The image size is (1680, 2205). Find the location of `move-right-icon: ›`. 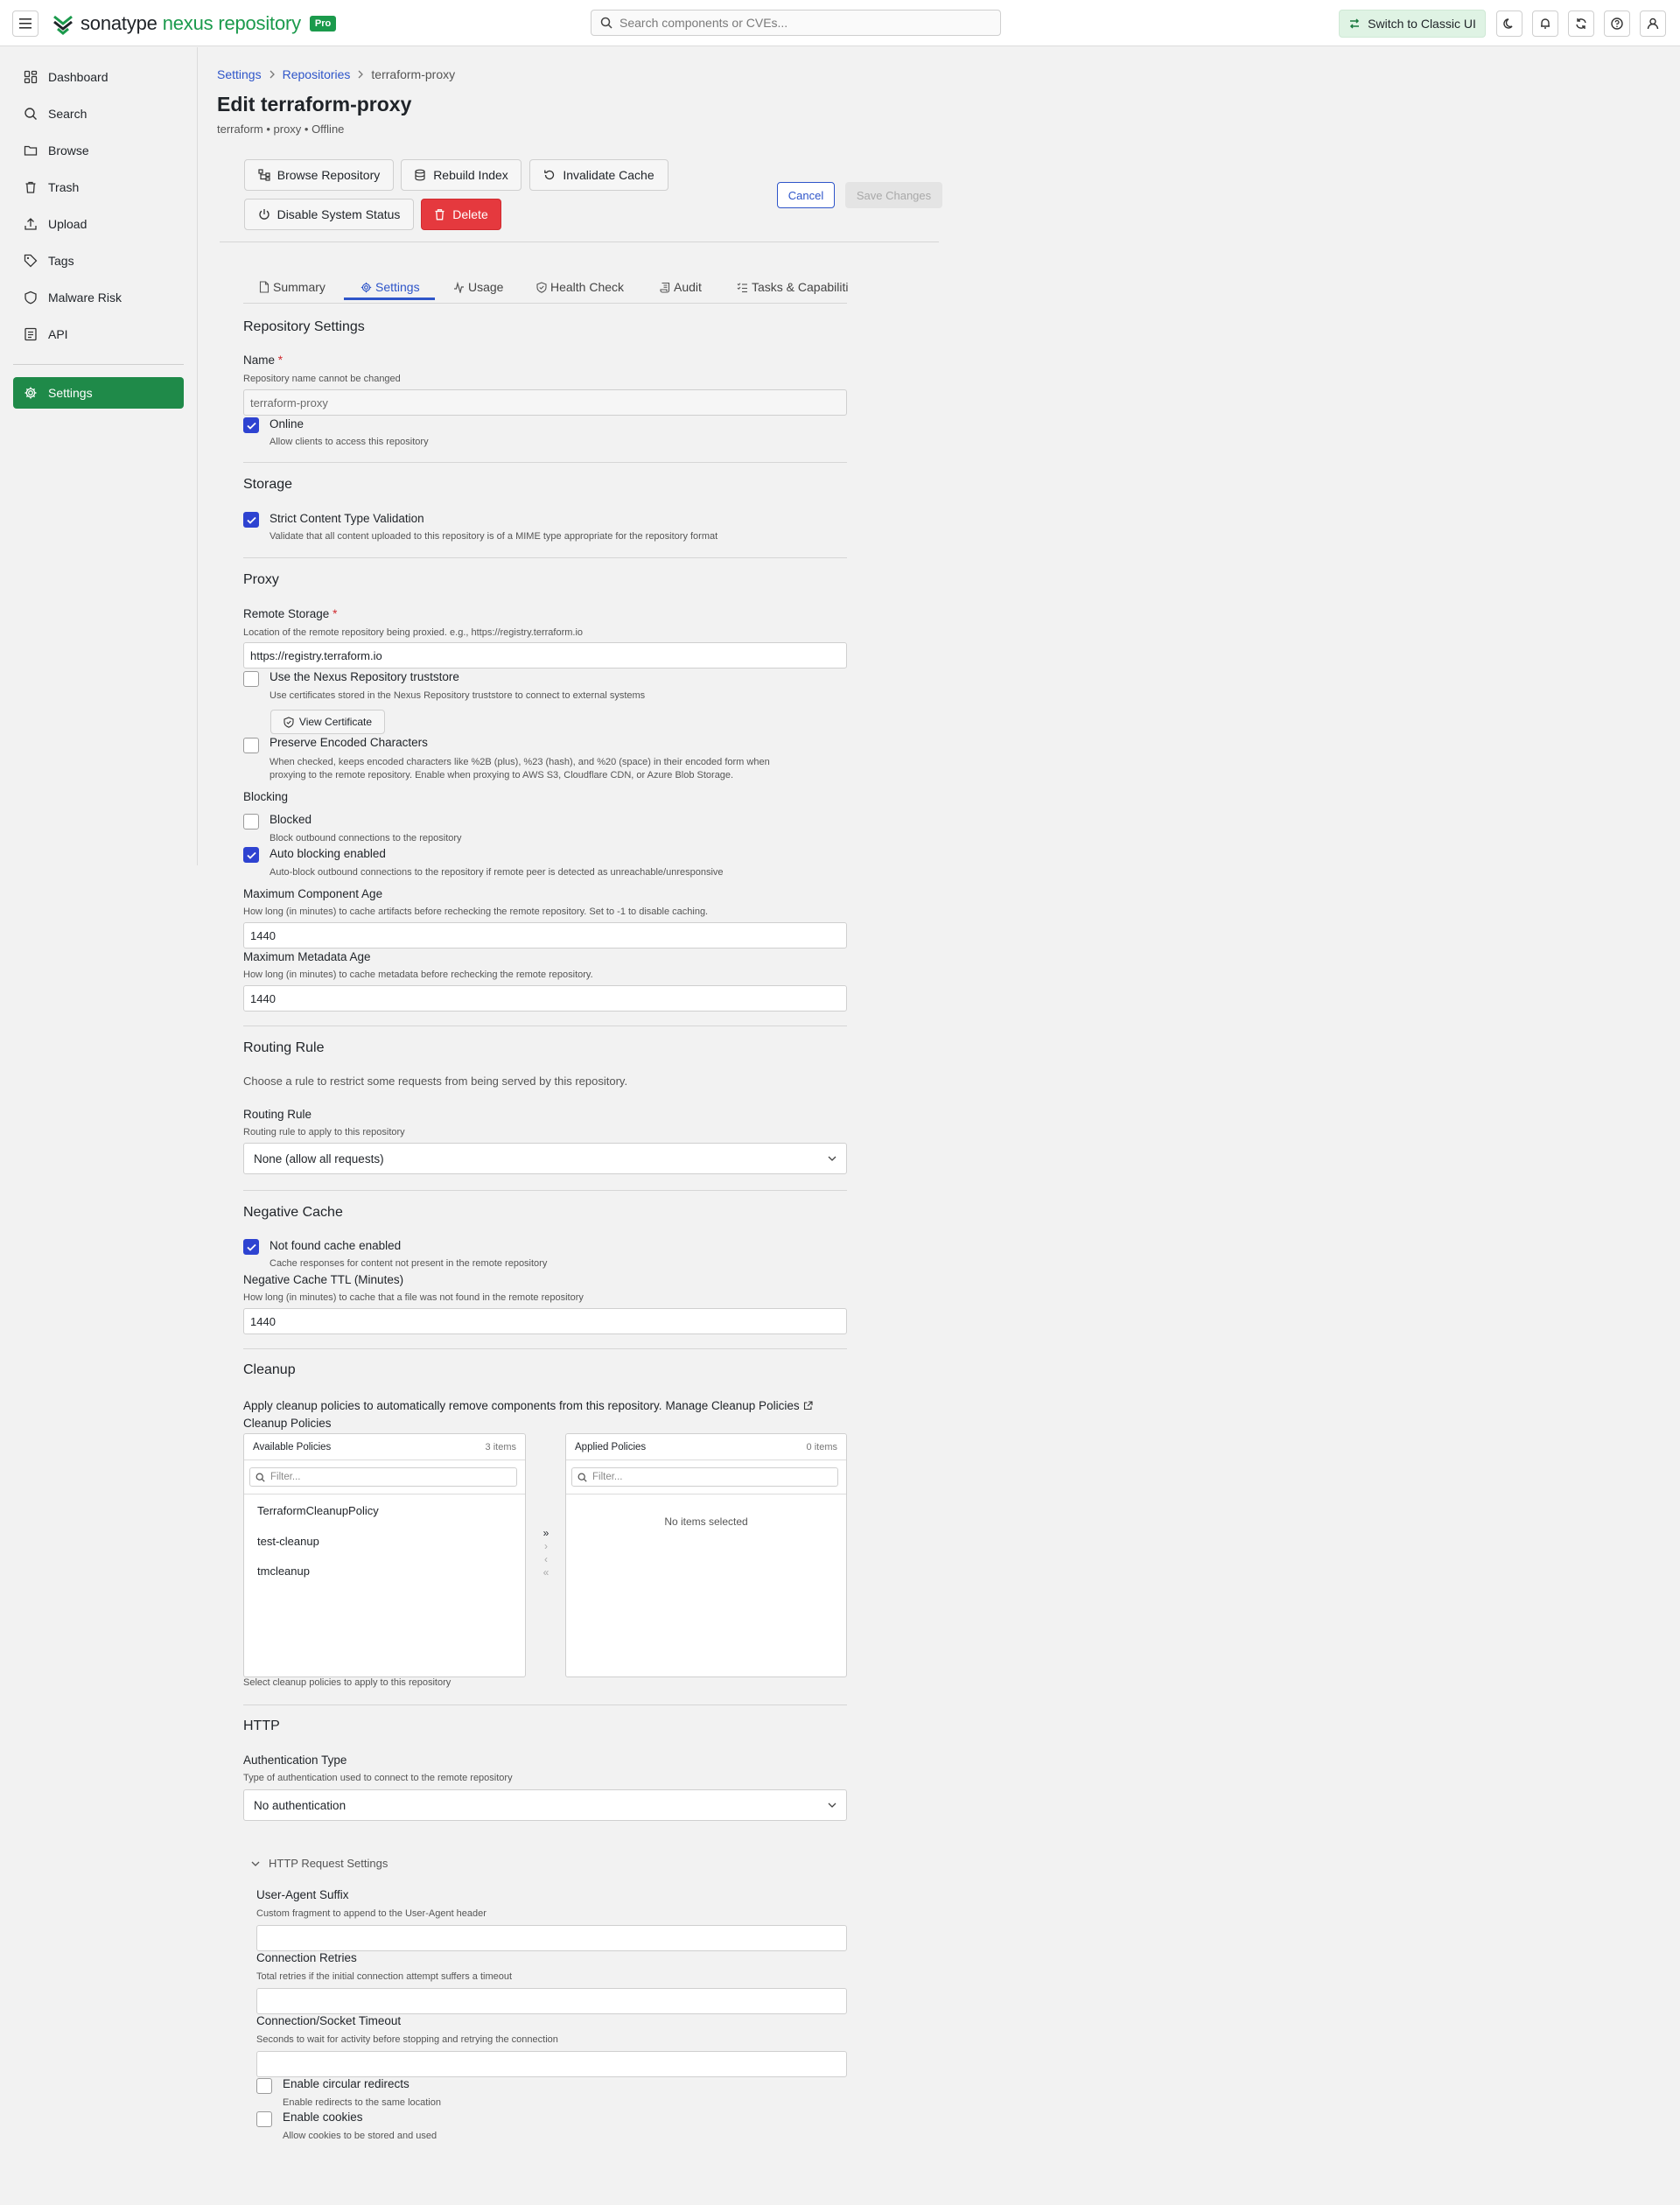

move-right-icon: › is located at coordinates (546, 1546).